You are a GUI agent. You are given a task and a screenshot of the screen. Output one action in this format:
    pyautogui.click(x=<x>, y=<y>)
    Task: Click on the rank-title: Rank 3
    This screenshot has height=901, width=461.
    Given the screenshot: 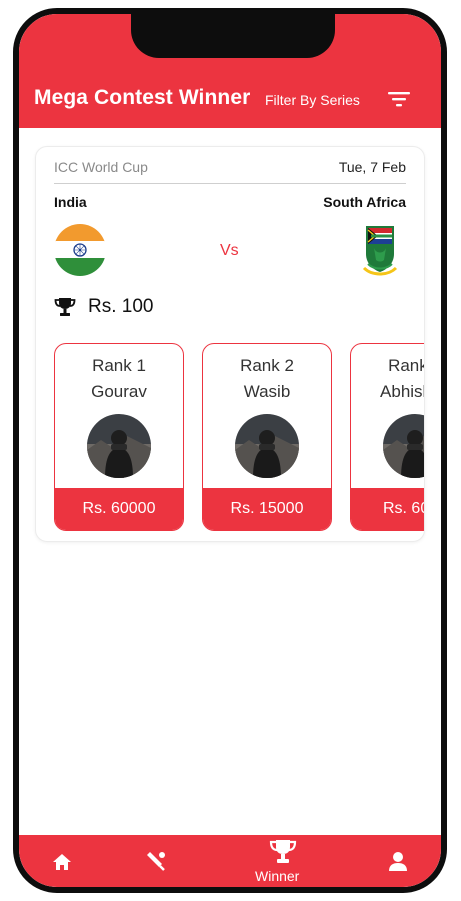 What is the action you would take?
    pyautogui.click(x=406, y=365)
    